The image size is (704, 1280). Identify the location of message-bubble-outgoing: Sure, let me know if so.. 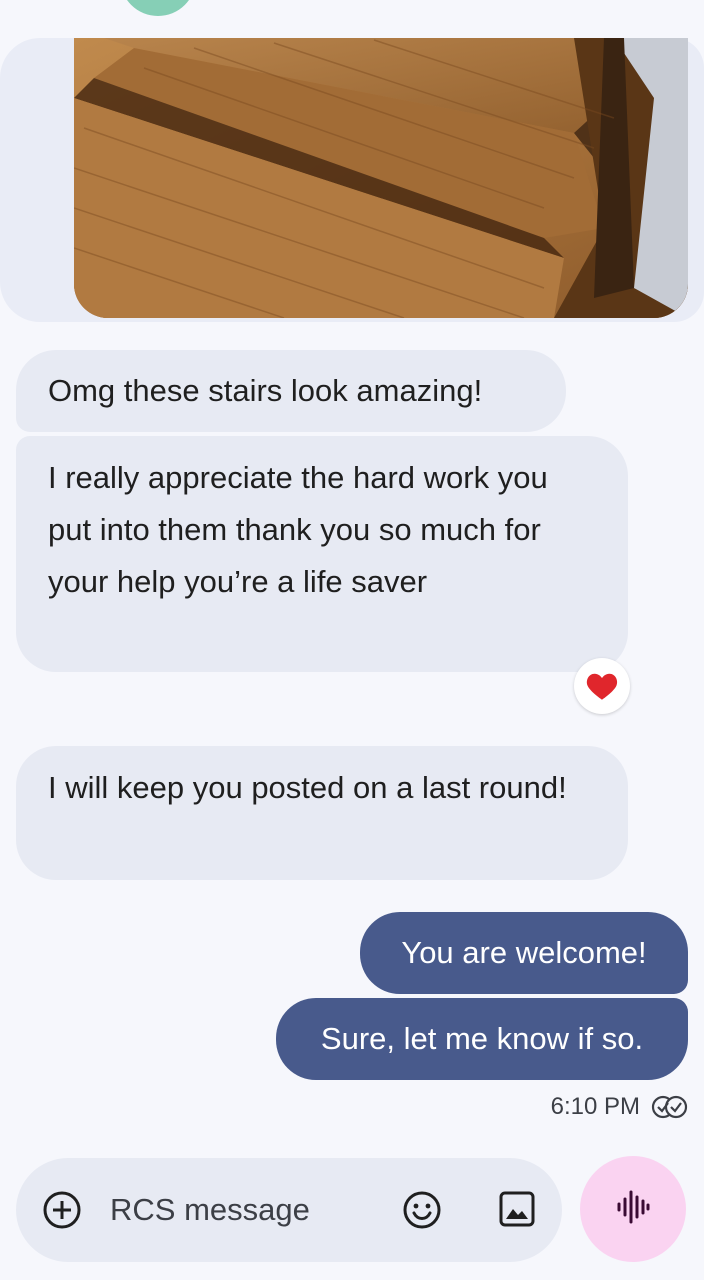
(482, 1039).